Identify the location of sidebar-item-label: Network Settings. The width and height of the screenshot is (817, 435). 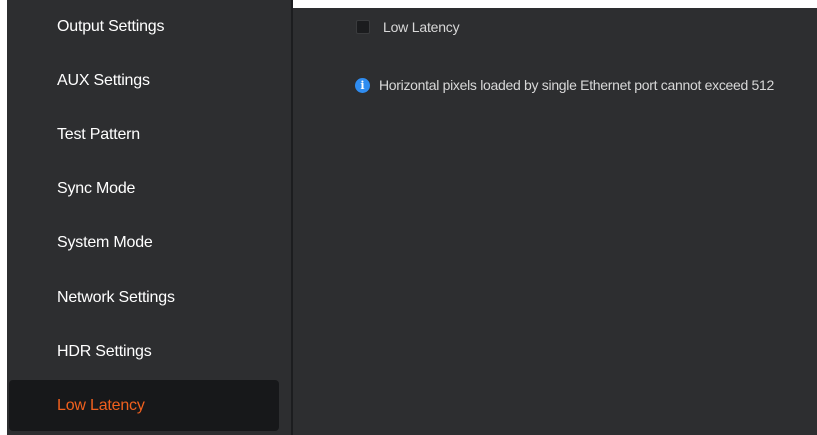
(116, 297).